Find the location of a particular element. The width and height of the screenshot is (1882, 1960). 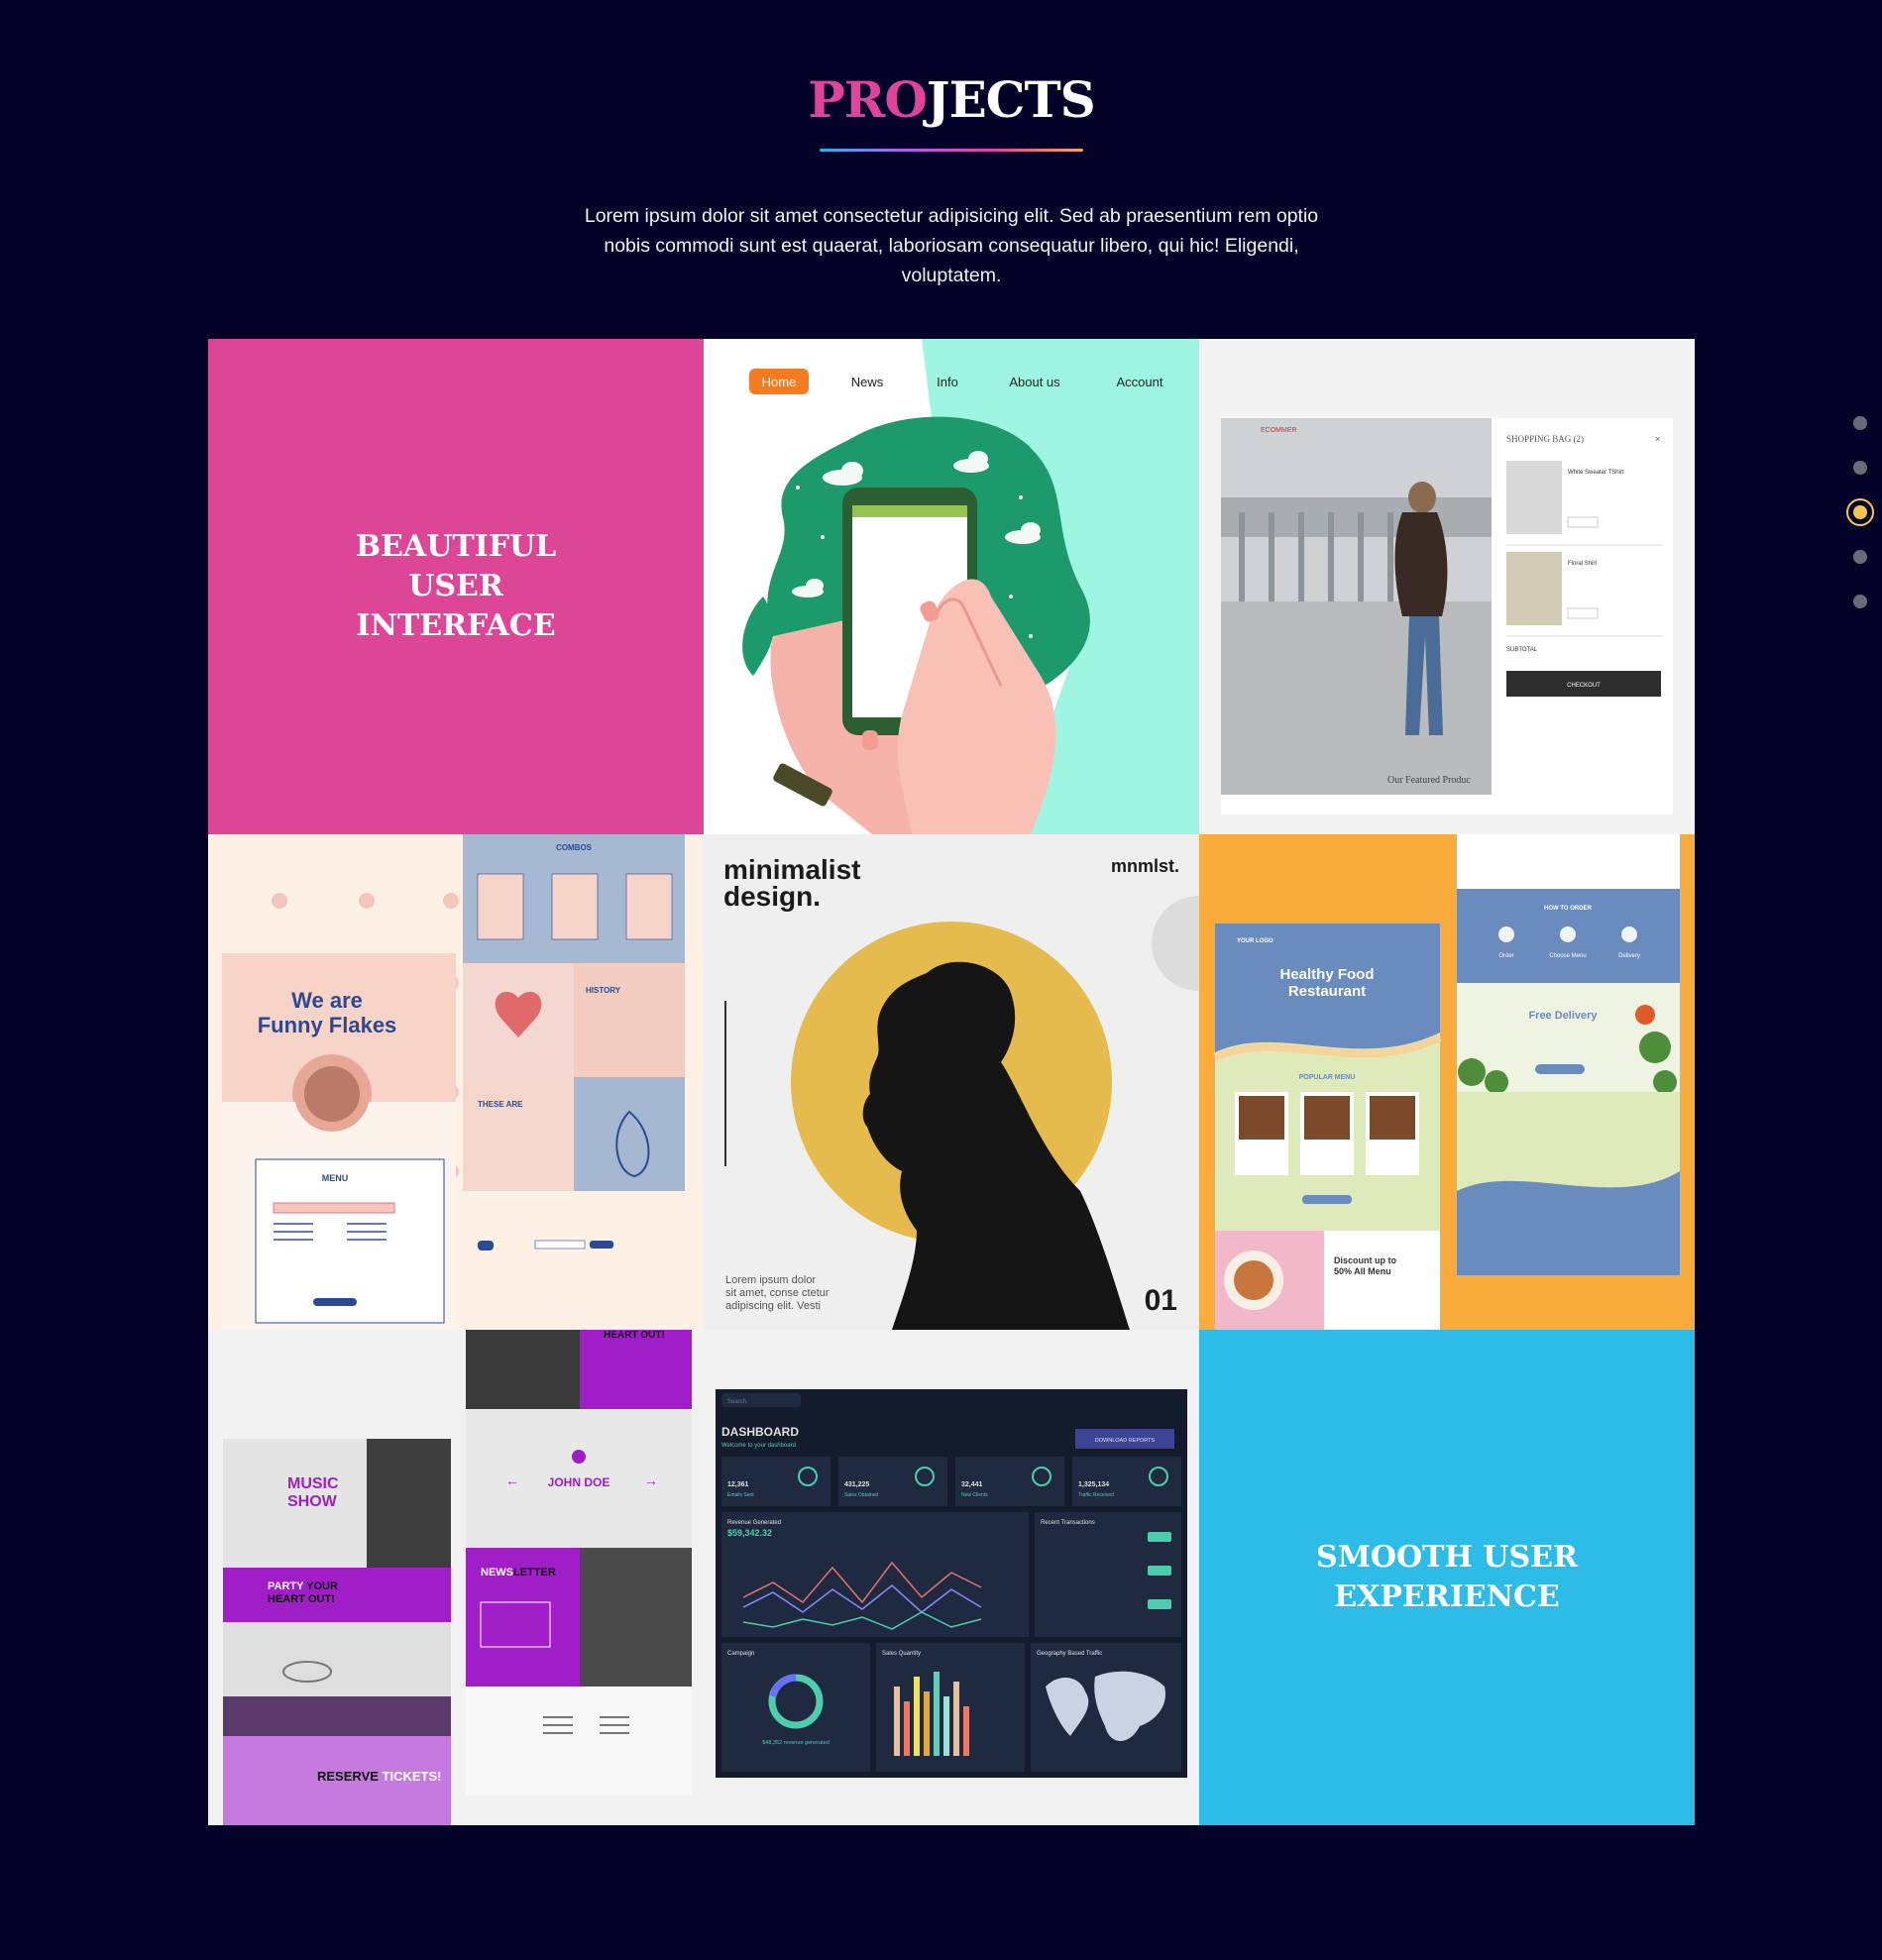

popular-menu-heading: POPULAR MENU is located at coordinates (1327, 1077).